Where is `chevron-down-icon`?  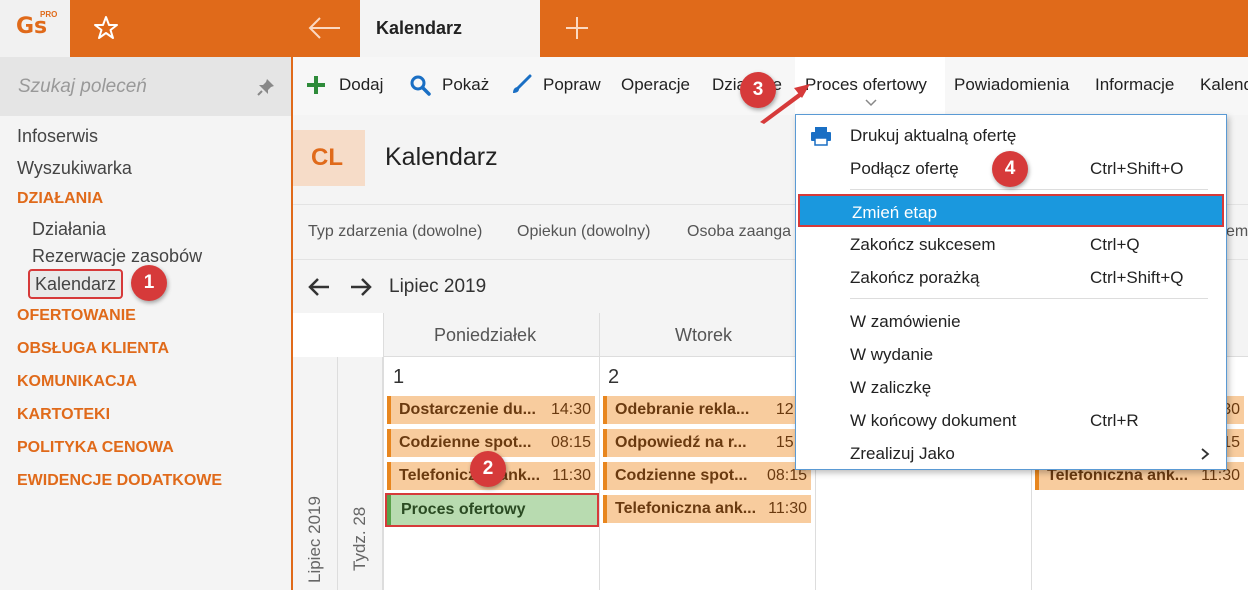
chevron-down-icon is located at coordinates (871, 103).